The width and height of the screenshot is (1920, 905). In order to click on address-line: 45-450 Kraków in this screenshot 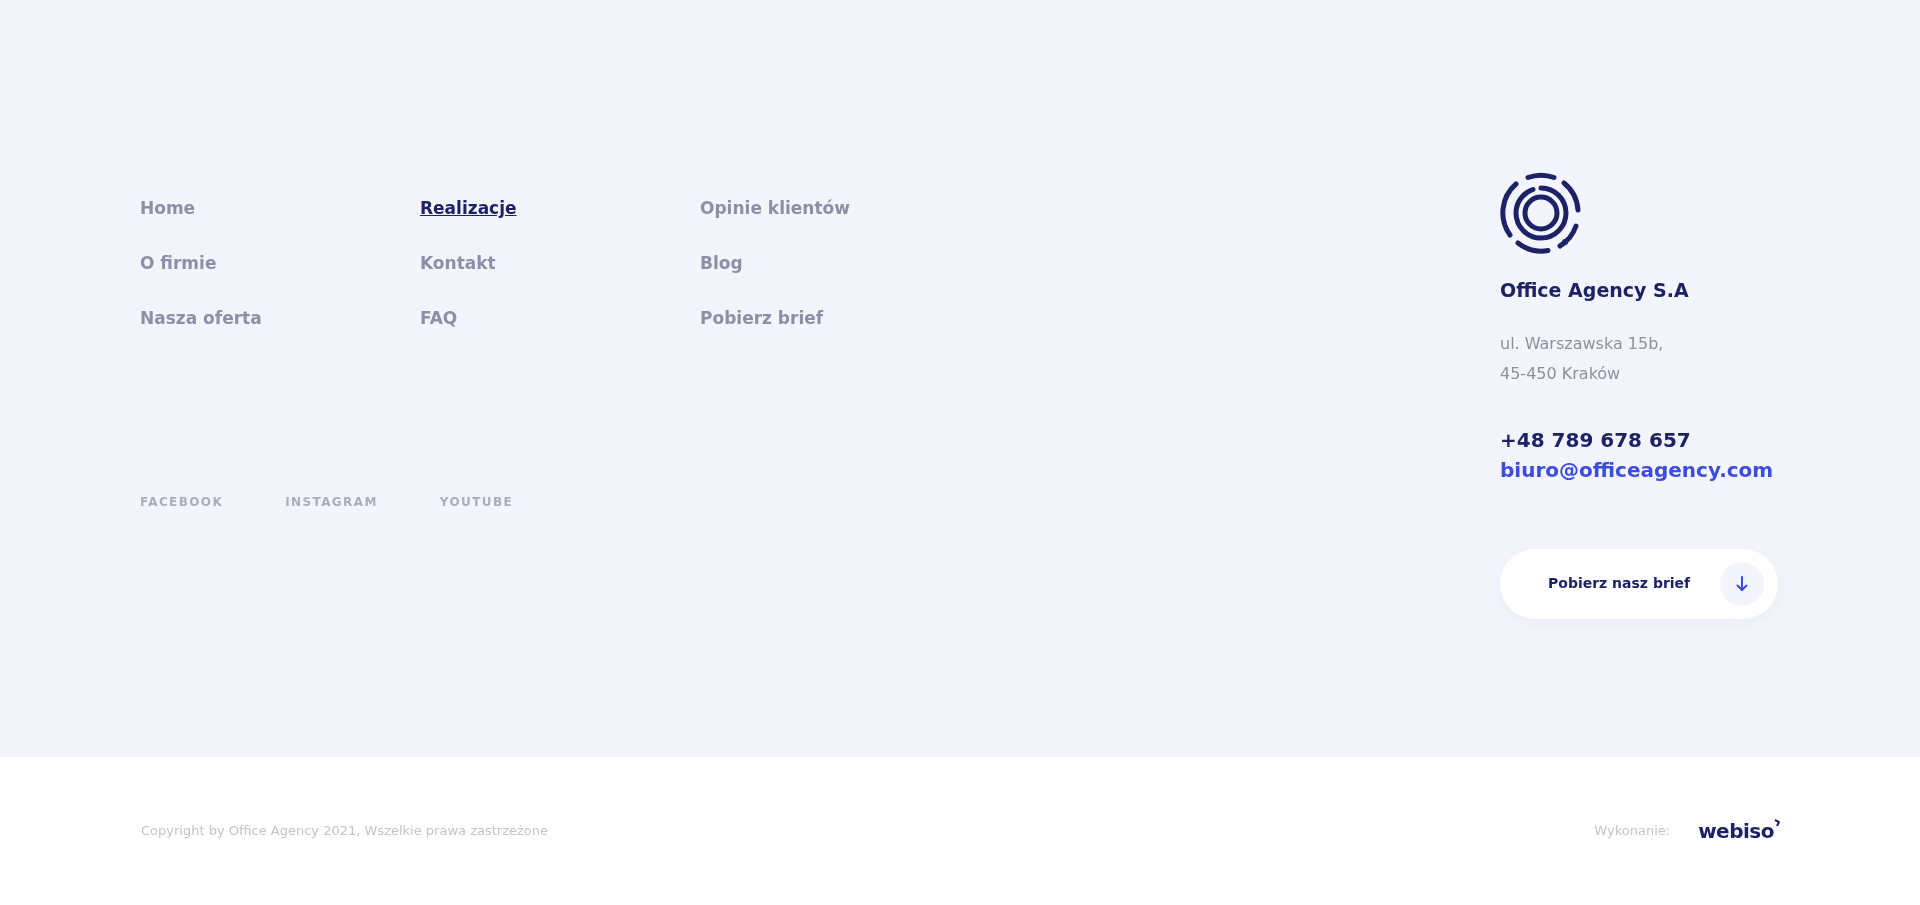, I will do `click(1561, 373)`.